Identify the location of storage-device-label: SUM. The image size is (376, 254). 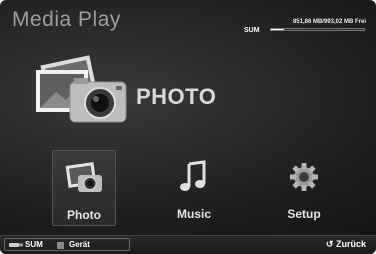
(252, 30).